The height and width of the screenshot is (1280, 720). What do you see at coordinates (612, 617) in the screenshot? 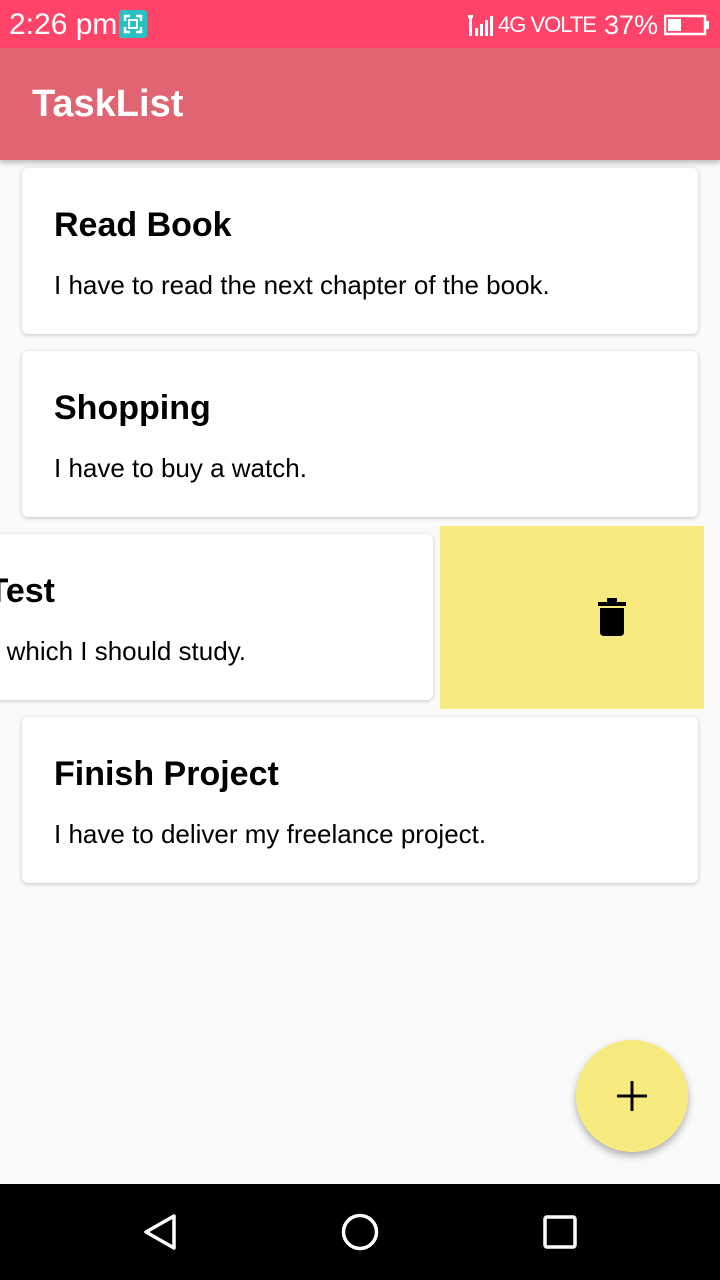
I see `trash-icon` at bounding box center [612, 617].